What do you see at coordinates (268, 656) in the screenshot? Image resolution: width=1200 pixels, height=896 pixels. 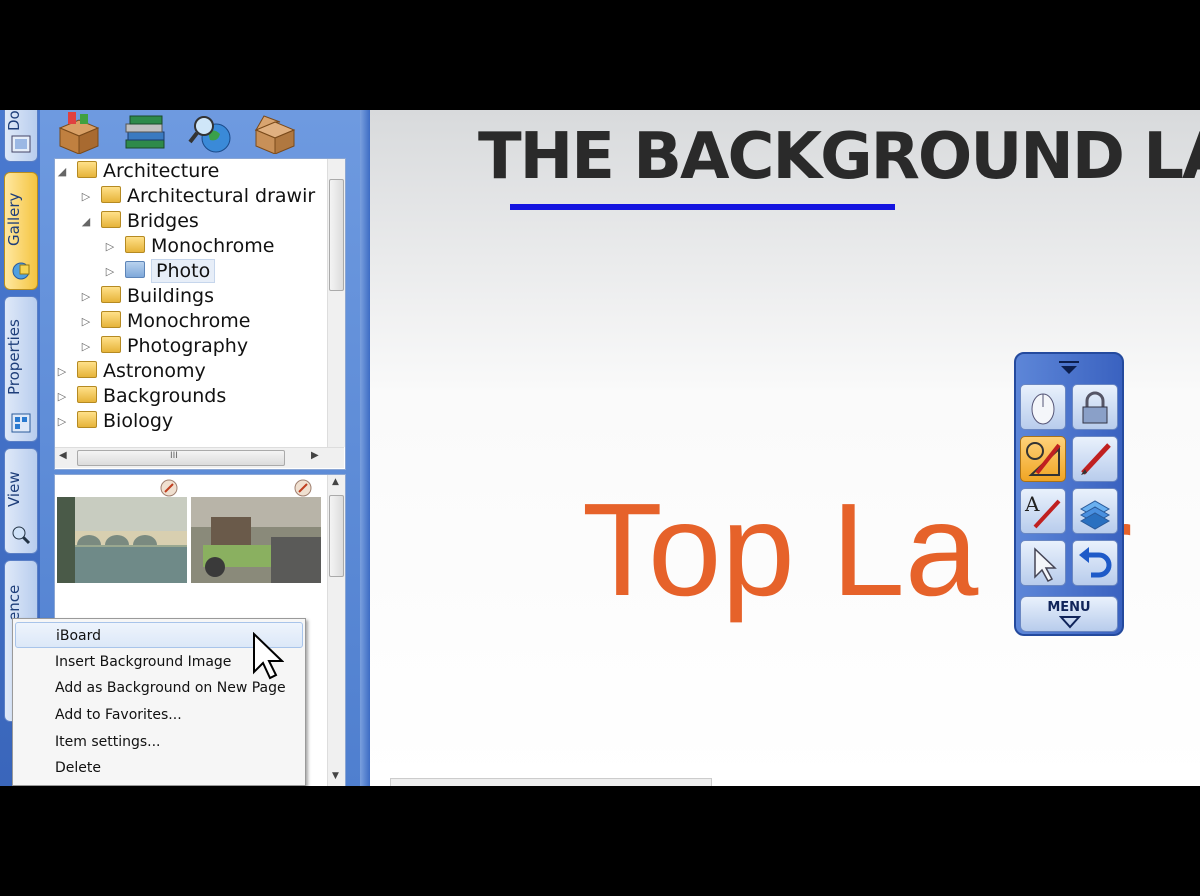 I see `mouse-cursor-icon` at bounding box center [268, 656].